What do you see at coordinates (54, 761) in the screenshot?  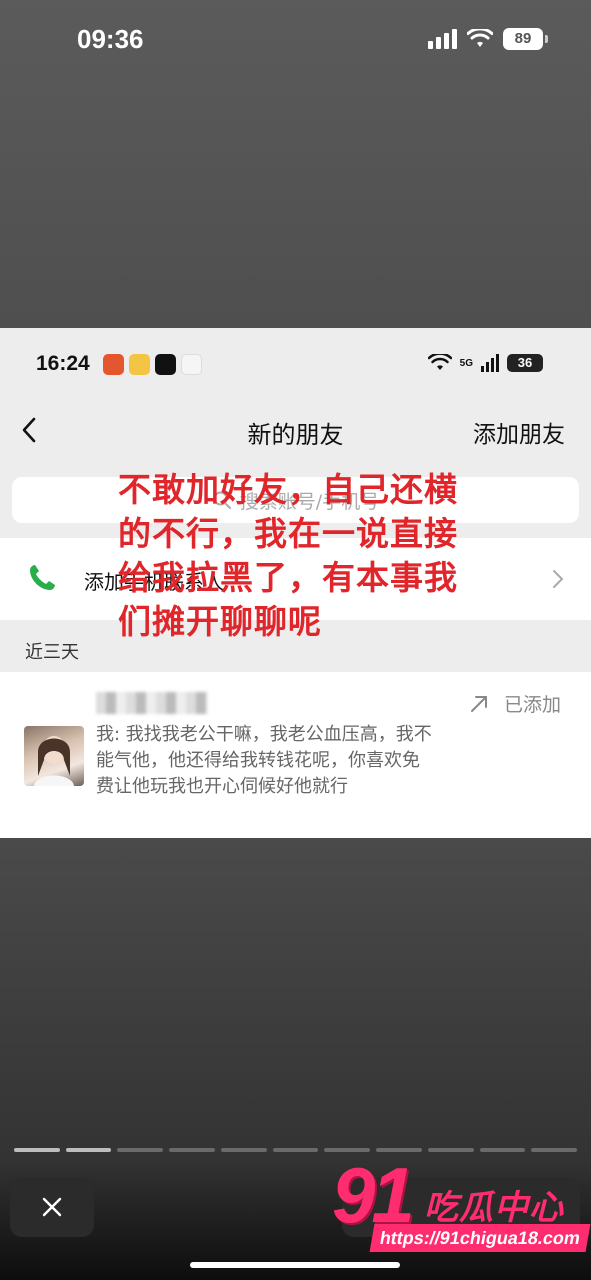 I see `avatar-photo` at bounding box center [54, 761].